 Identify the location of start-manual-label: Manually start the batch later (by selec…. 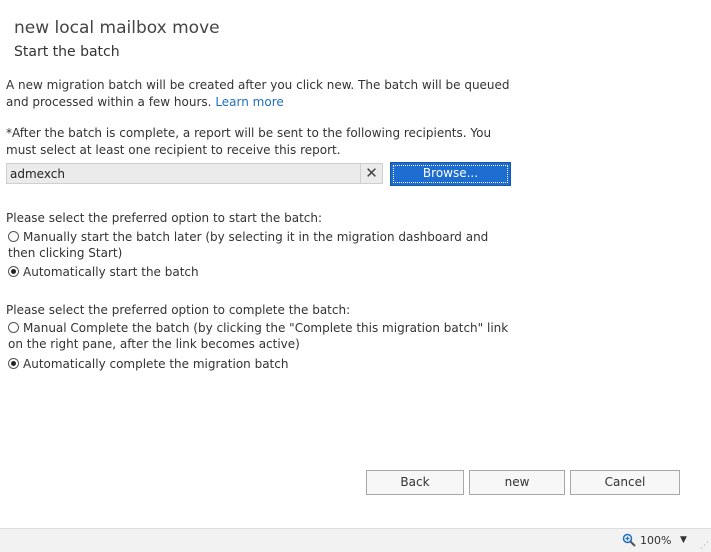
(248, 245).